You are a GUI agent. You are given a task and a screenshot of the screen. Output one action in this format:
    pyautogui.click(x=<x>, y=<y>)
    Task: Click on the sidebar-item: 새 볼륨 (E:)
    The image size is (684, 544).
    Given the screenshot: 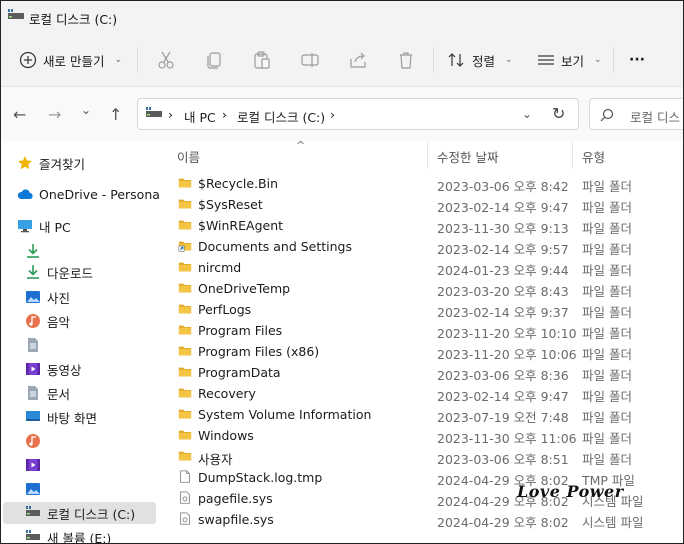 What is the action you would take?
    pyautogui.click(x=79, y=535)
    